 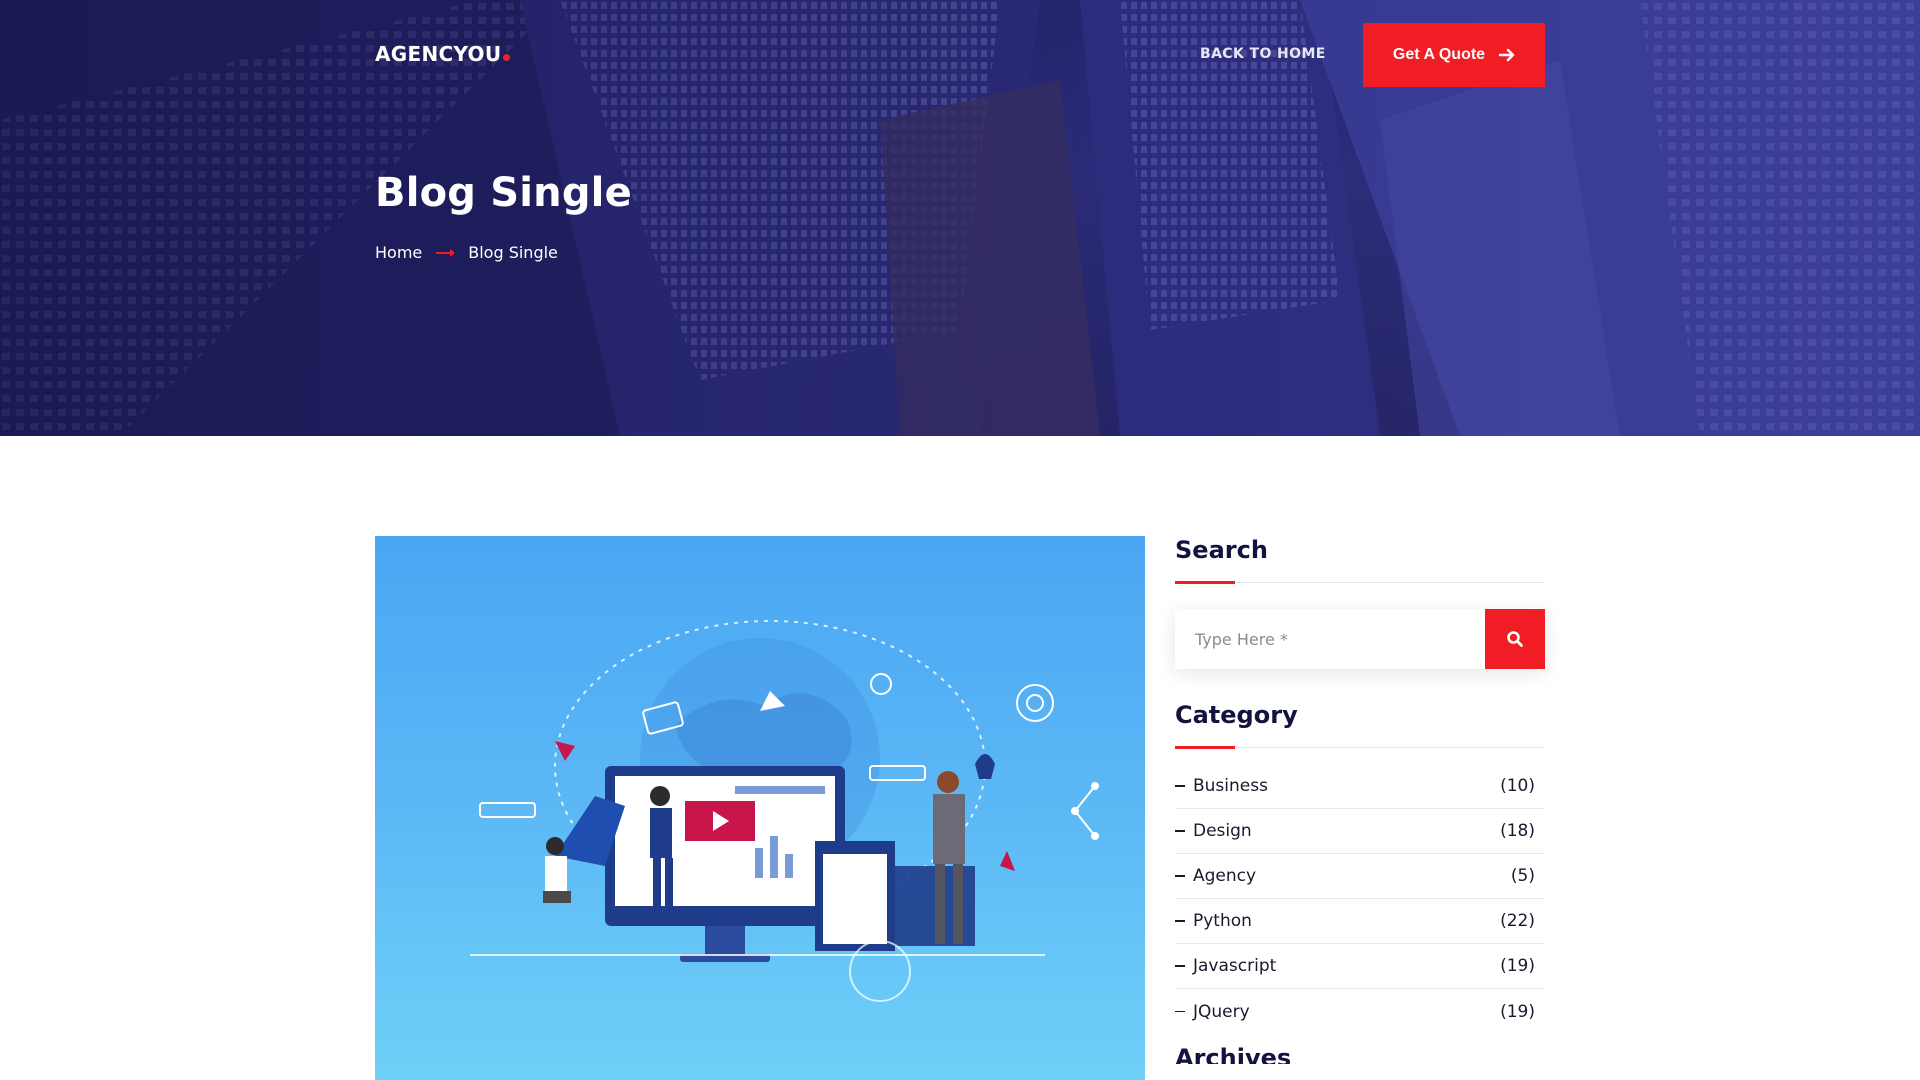 I want to click on category-item-jquery: JQuery (19), so click(x=1360, y=1011).